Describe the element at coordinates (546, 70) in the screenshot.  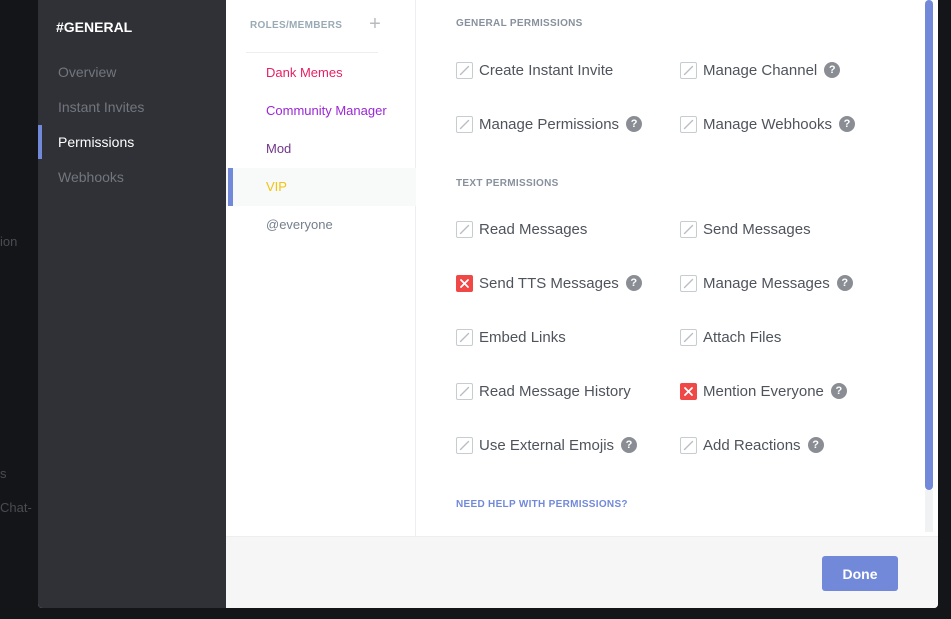
I see `permission-label: Create Instant Invite` at that location.